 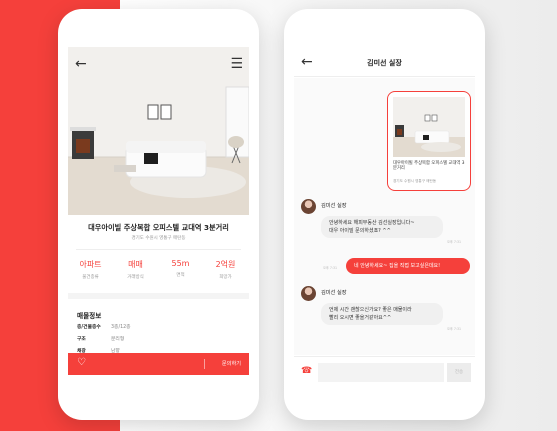 I want to click on incoming-message: 언제 시간 괜찮으신가요? 좋은 매물이라 빨리 오시면 좋을거같아요^^, so click(x=382, y=314).